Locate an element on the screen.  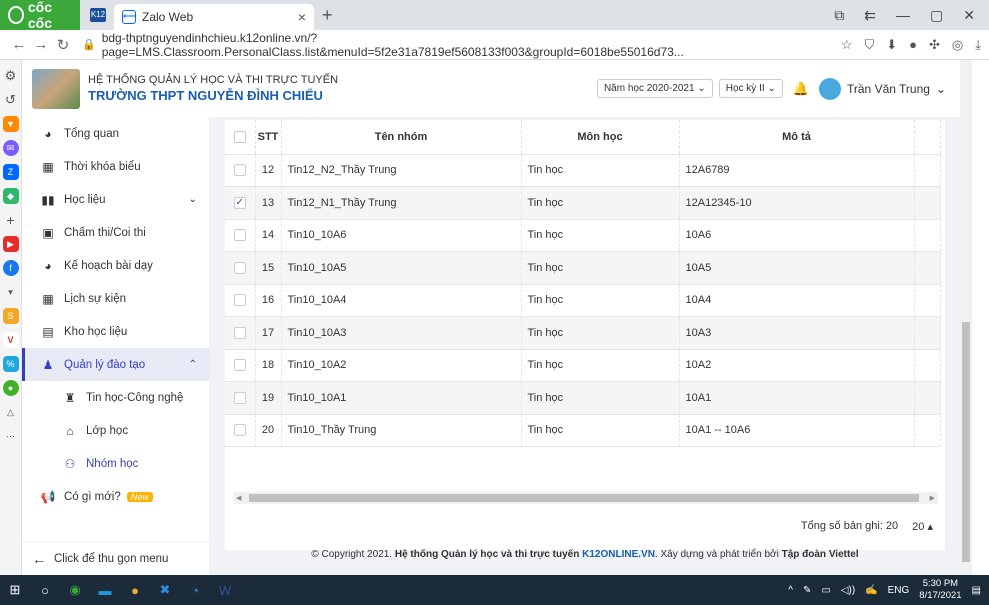
more-down-icon: ▾ is located at coordinates (11, 292).